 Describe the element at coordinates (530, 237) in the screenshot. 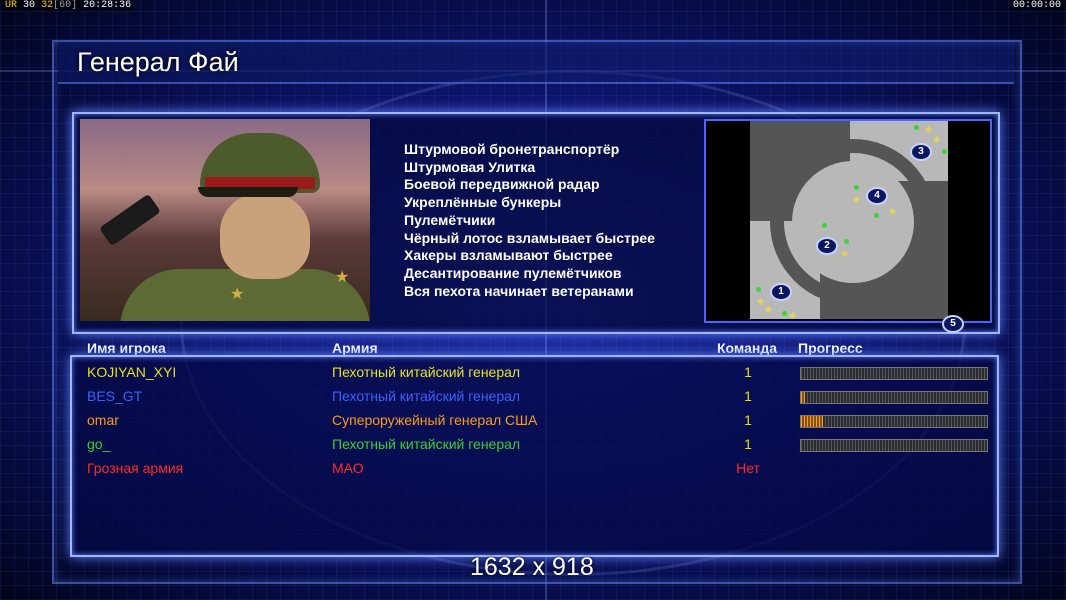

I see `perk-item: Чёрный лотос взламывает быстрее` at that location.